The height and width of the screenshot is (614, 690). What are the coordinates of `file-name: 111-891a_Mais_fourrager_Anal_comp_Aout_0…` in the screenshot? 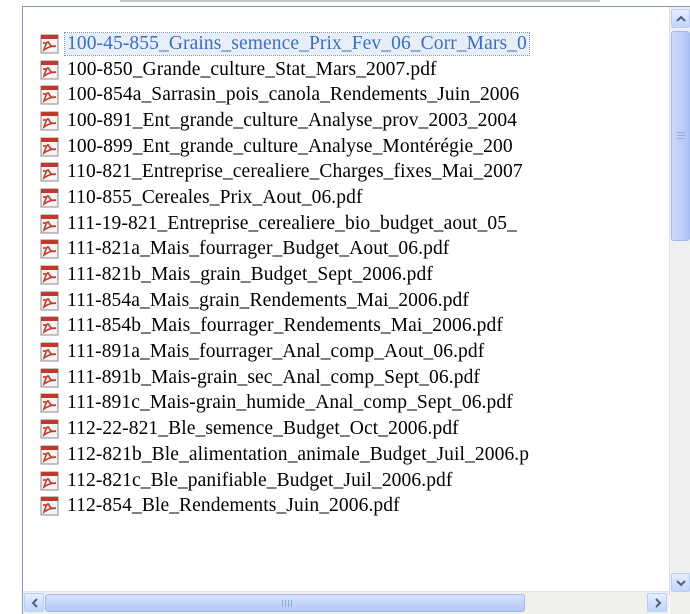 It's located at (276, 352).